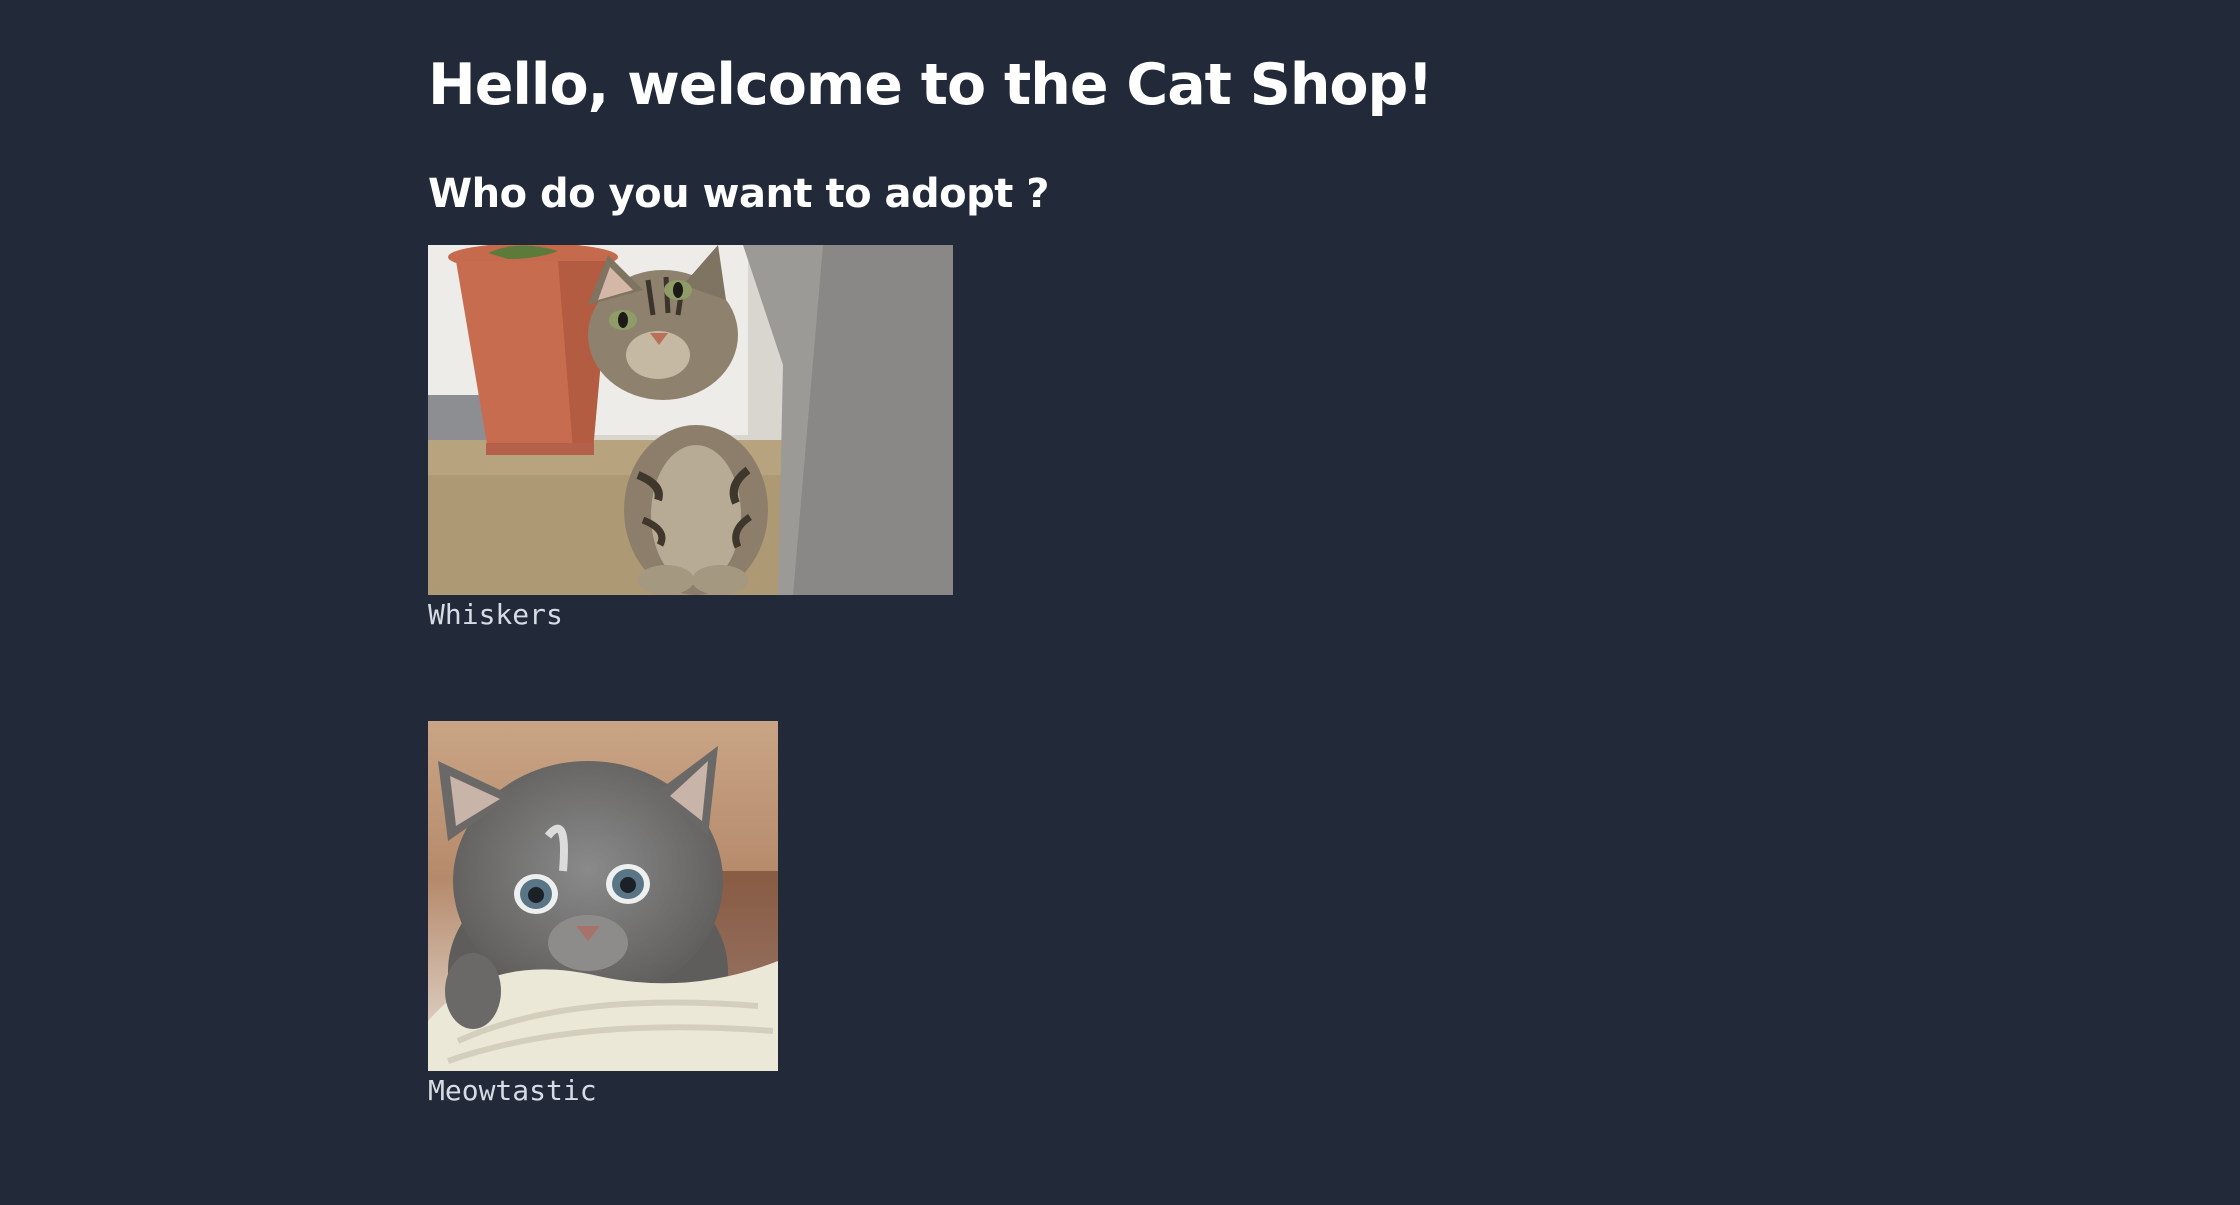  I want to click on cat-card-meowtastic: Meowtastic, so click(603, 915).